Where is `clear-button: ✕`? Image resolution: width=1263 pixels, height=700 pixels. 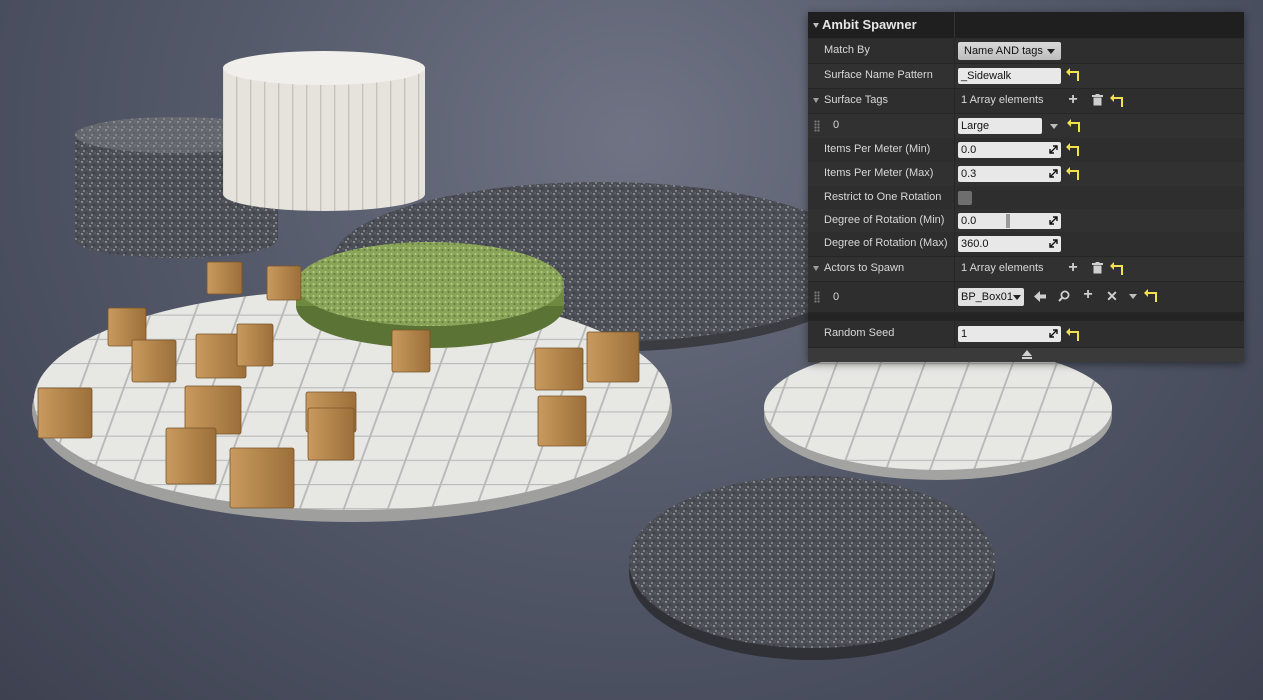
clear-button: ✕ is located at coordinates (1112, 296).